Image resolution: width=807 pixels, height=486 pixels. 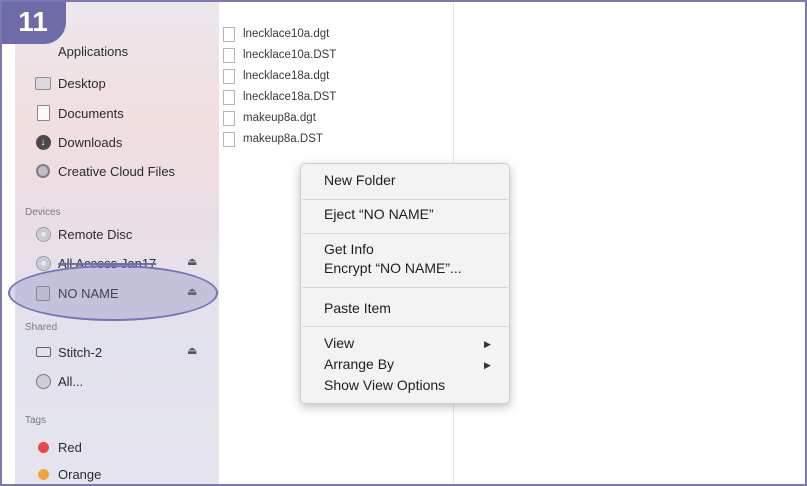 I want to click on applications-icon, so click(x=43, y=51).